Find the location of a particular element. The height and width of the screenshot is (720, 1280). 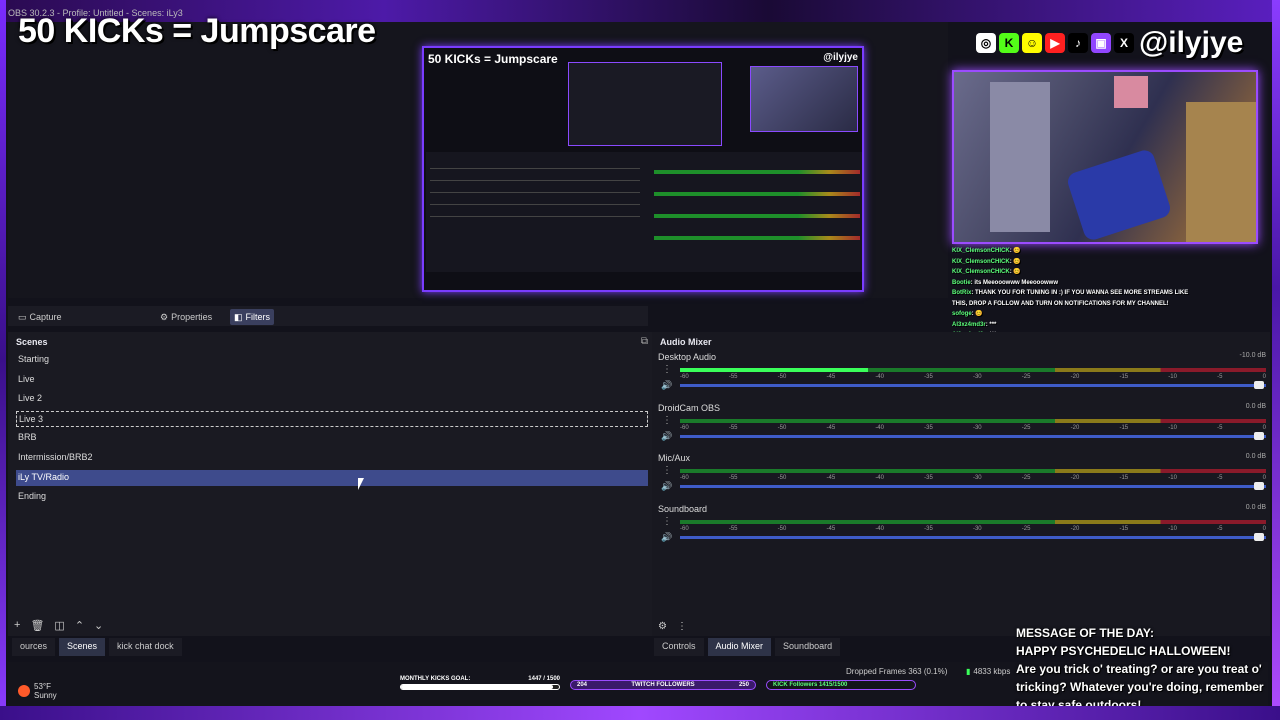

chevron-up-icon: ⌃ is located at coordinates (79, 625).